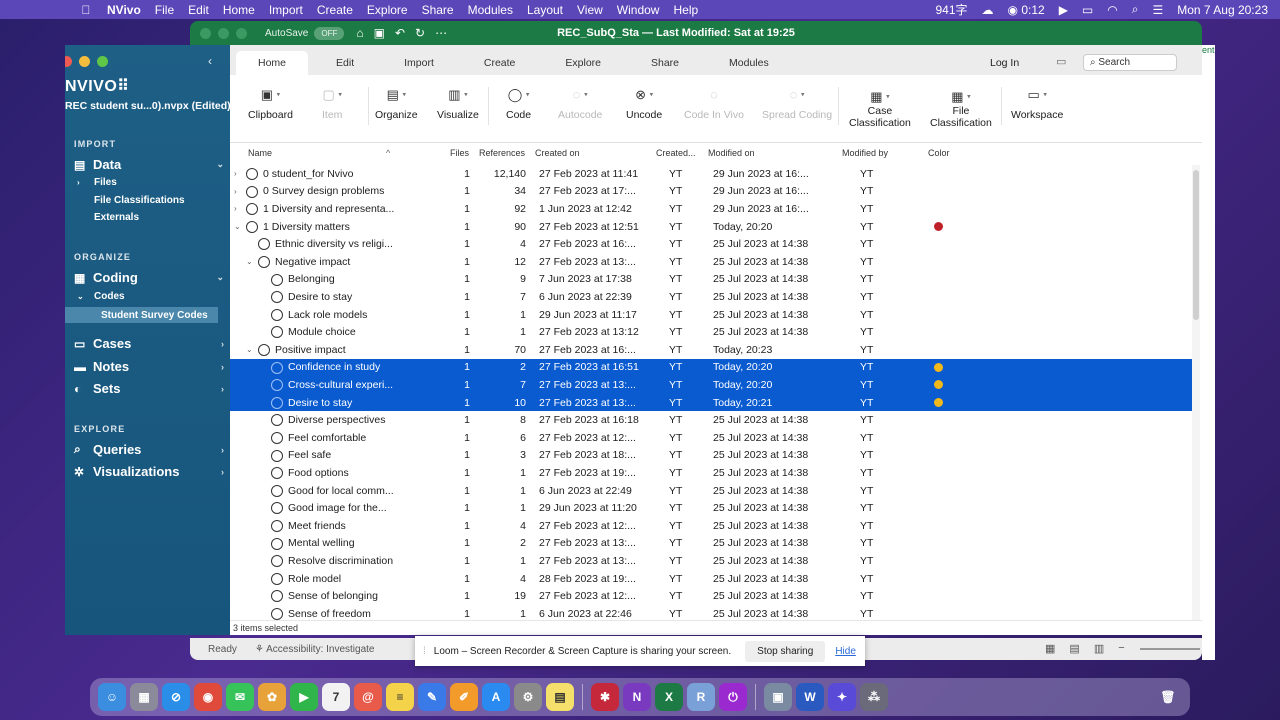 The image size is (1280, 720). I want to click on tab-edit: Edit, so click(345, 63).